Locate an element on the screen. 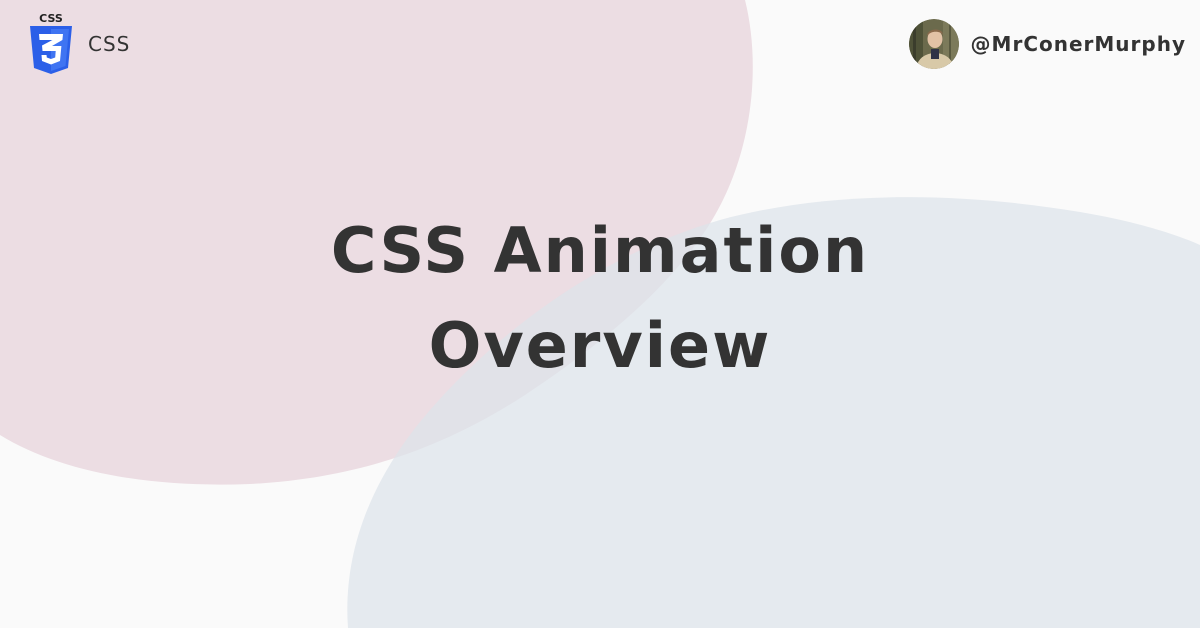  author-handle: @MrConerMurphy is located at coordinates (1078, 44).